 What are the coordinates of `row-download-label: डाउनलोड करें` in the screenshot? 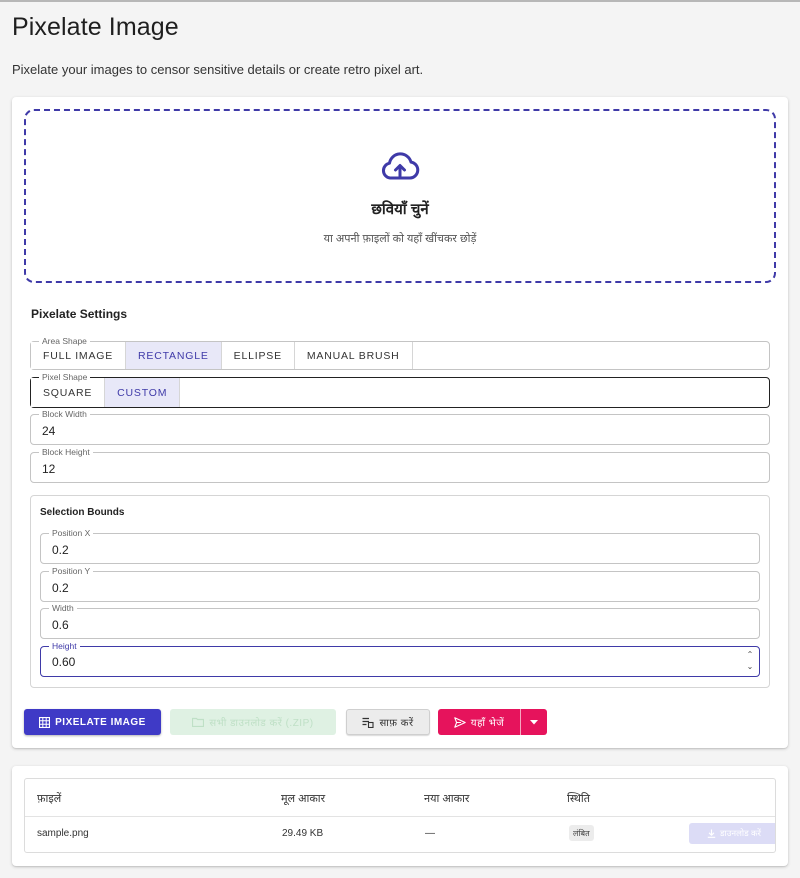 It's located at (740, 833).